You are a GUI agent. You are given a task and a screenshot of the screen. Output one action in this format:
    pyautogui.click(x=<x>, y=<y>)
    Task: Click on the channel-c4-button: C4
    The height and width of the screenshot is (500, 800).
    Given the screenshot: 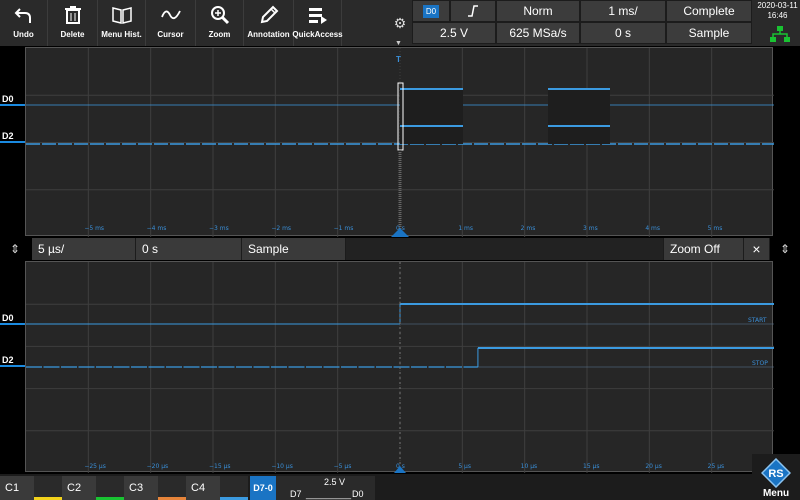 What is the action you would take?
    pyautogui.click(x=217, y=488)
    